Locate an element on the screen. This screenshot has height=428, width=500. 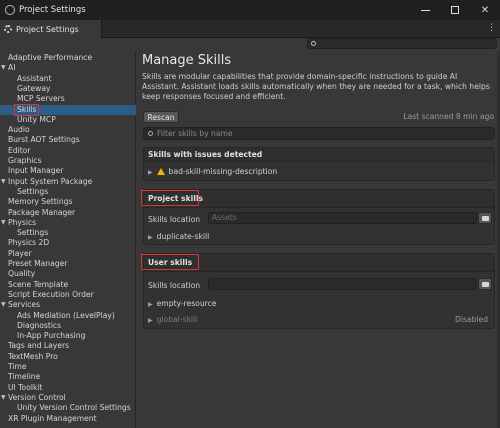
user-skill-item-disabled: ▶ global-skill Disabled is located at coordinates (319, 320).